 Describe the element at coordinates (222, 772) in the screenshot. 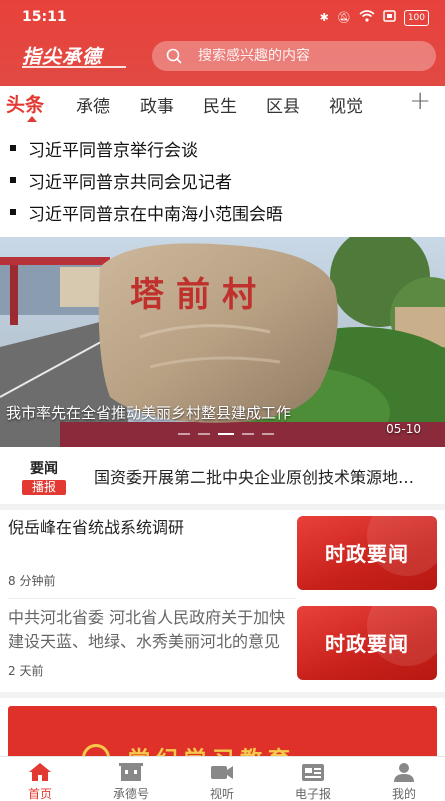

I see `video-camera-icon` at that location.